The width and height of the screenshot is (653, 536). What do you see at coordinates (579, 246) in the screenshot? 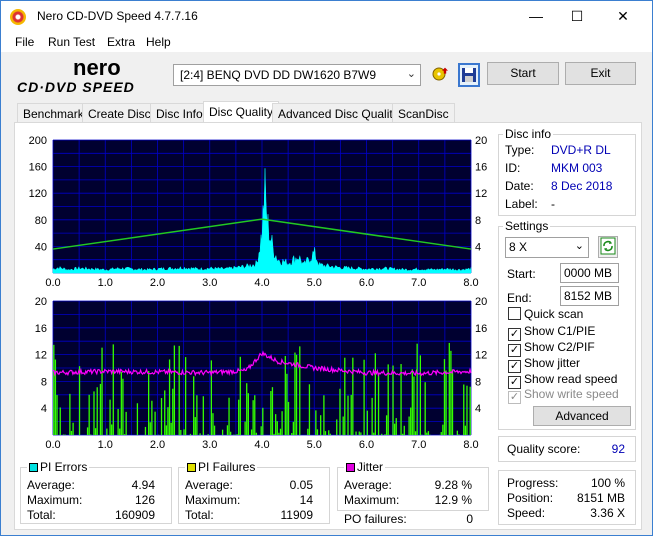
I see `chevron-down-icon: ⌄` at bounding box center [579, 246].